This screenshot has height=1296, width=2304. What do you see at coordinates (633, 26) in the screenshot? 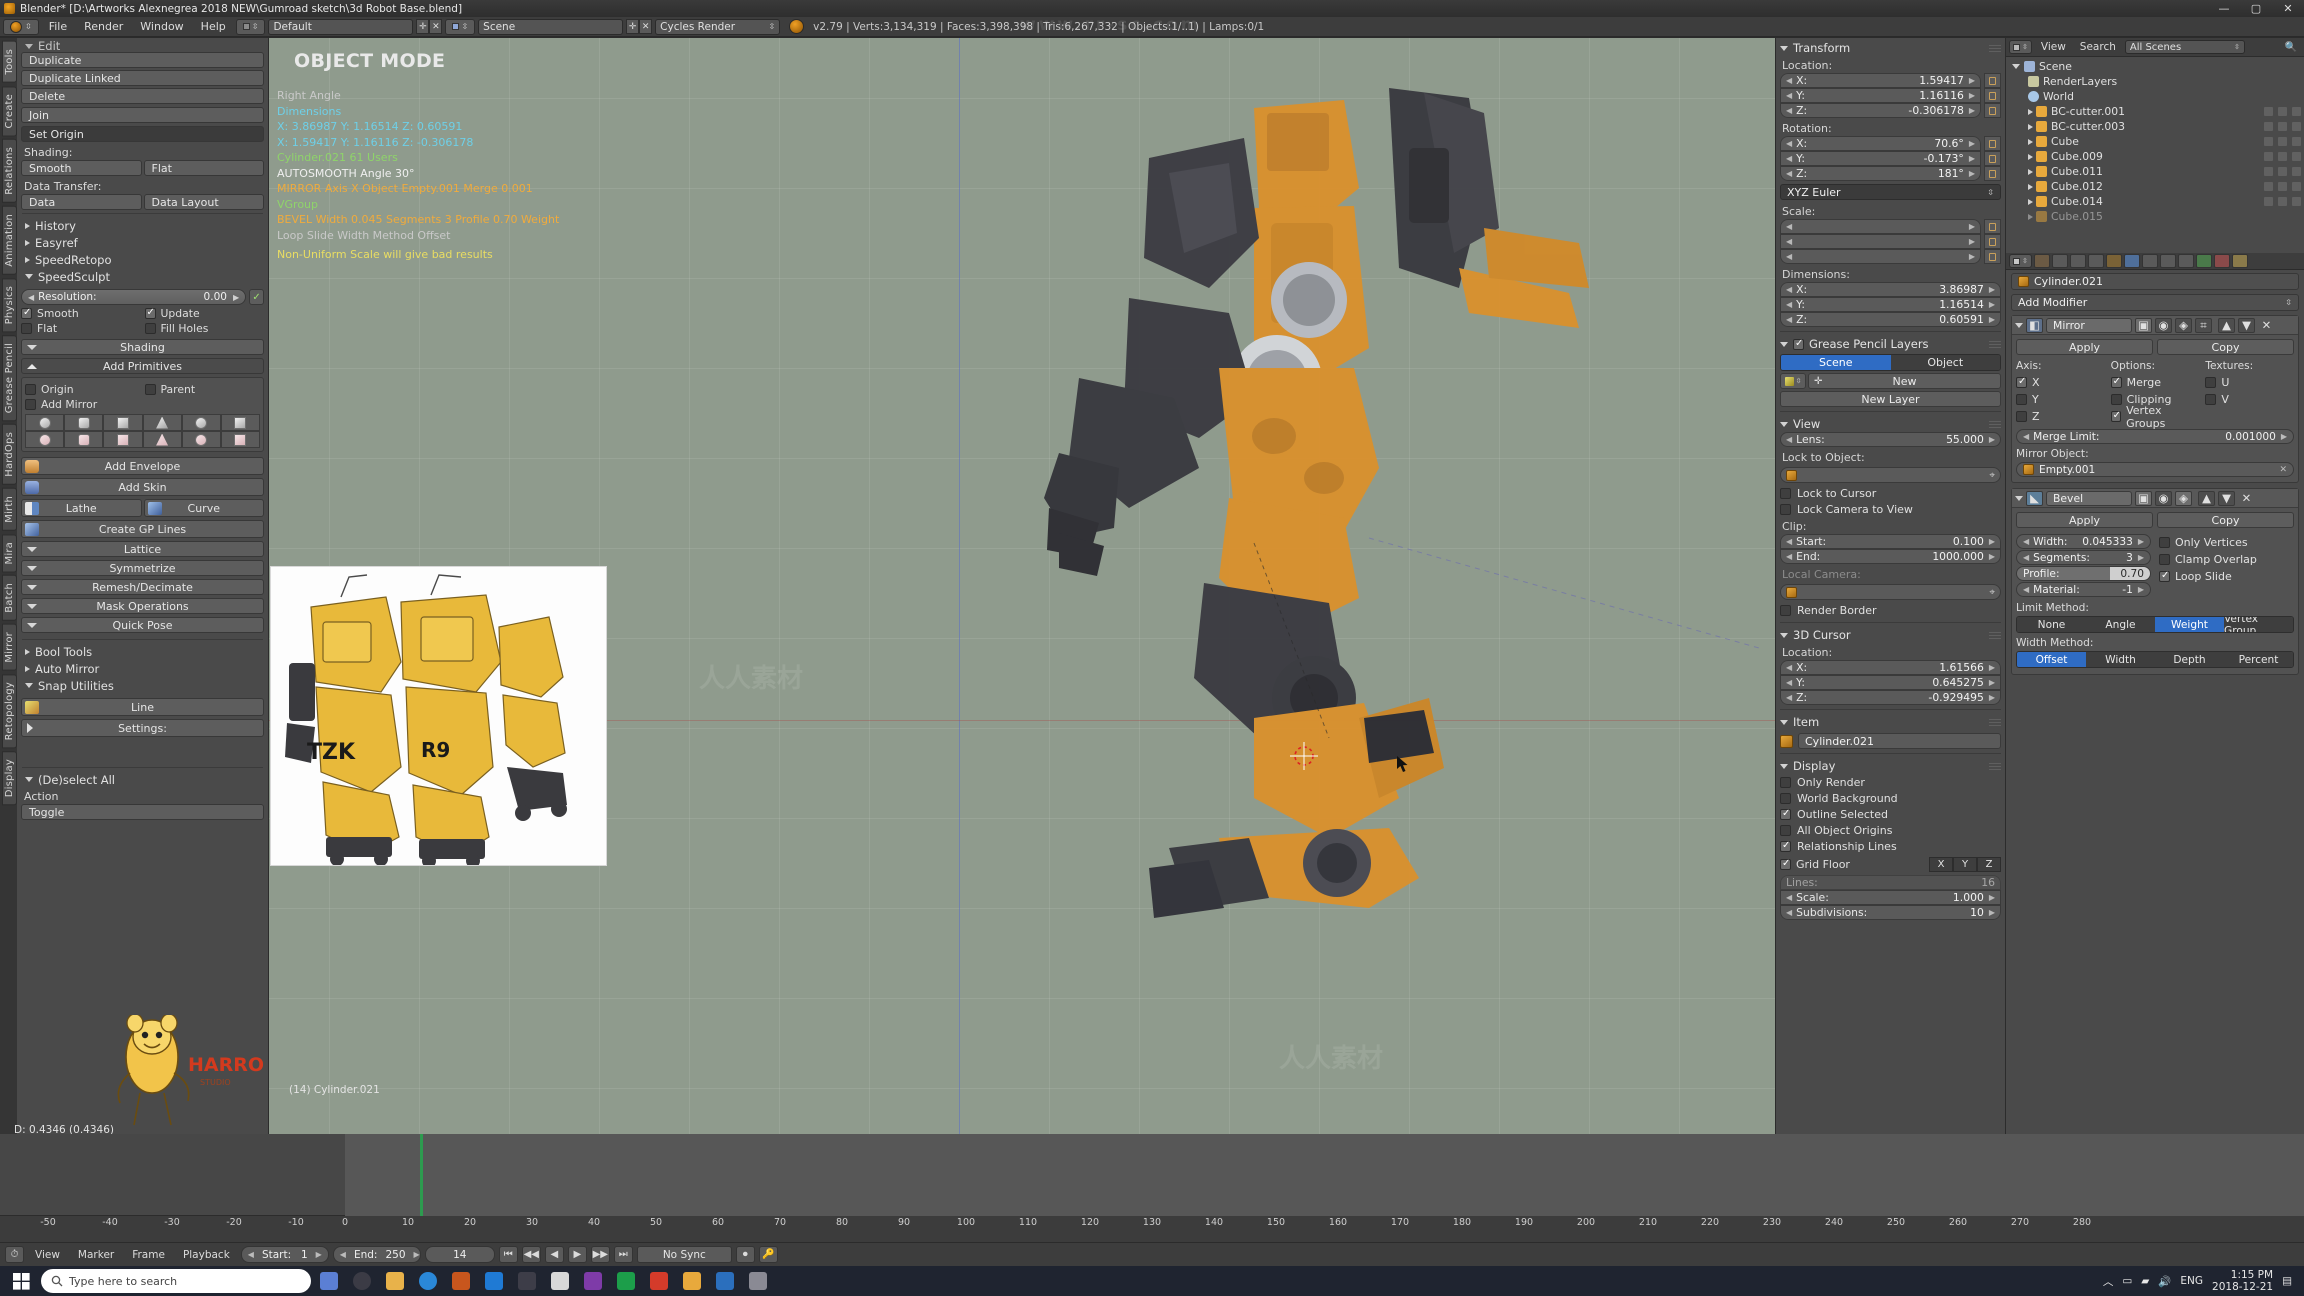
I see `scene-new-button: ✛` at bounding box center [633, 26].